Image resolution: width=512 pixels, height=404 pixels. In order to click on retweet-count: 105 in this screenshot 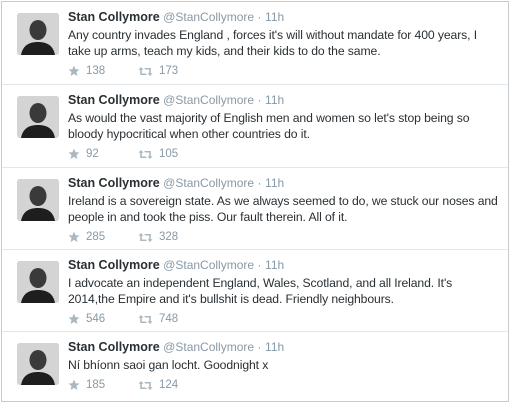, I will do `click(169, 154)`.